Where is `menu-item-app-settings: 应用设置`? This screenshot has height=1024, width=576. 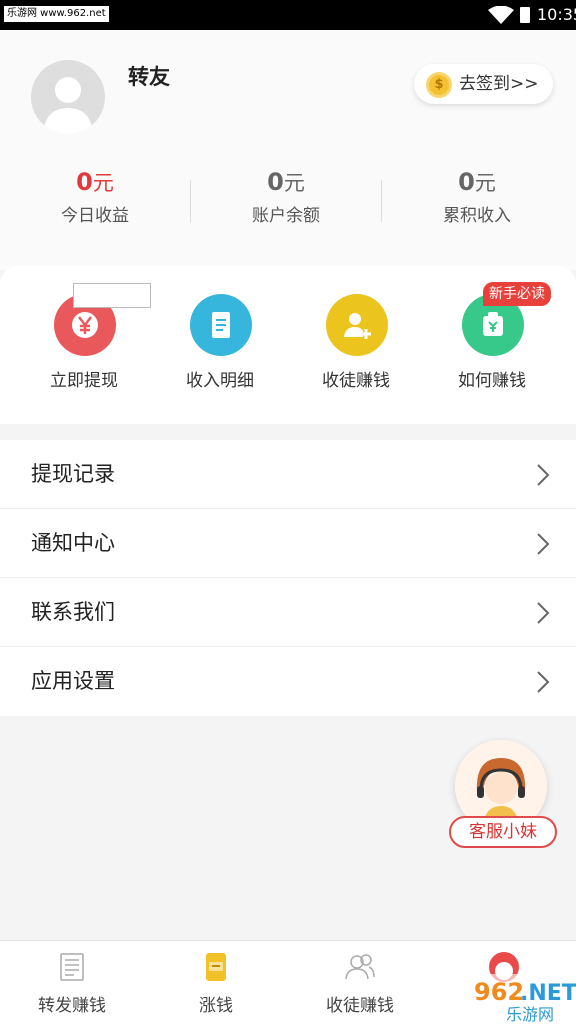 menu-item-app-settings: 应用设置 is located at coordinates (288, 681).